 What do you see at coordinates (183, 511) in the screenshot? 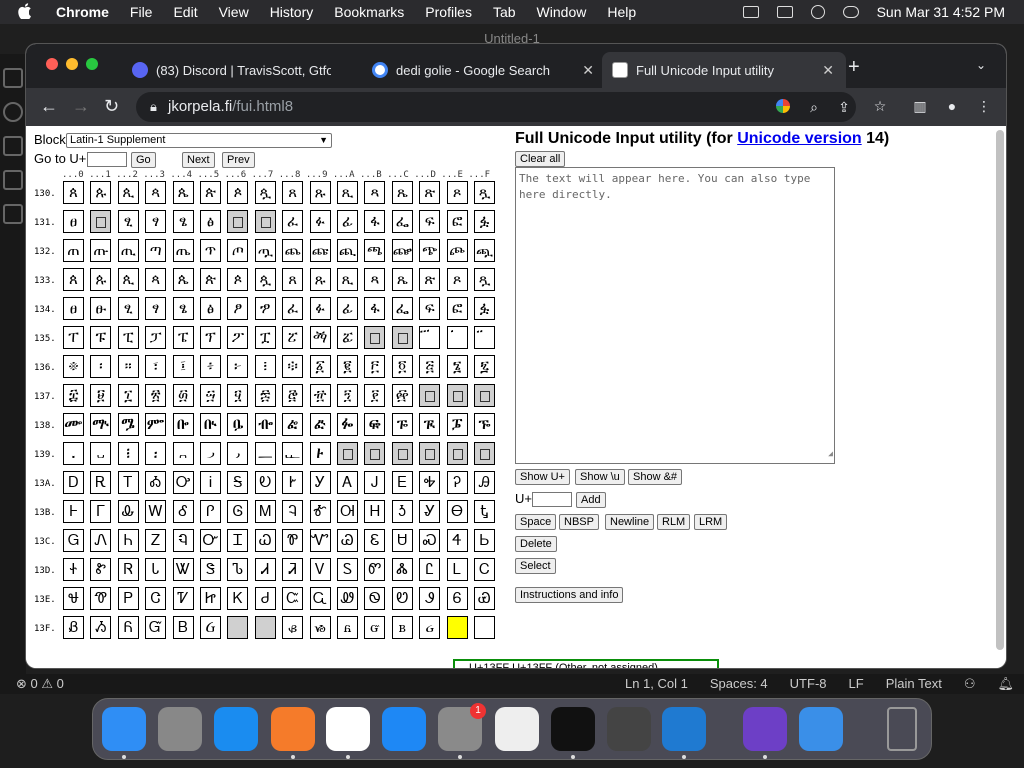
I see `character-cell: Ꮄ` at bounding box center [183, 511].